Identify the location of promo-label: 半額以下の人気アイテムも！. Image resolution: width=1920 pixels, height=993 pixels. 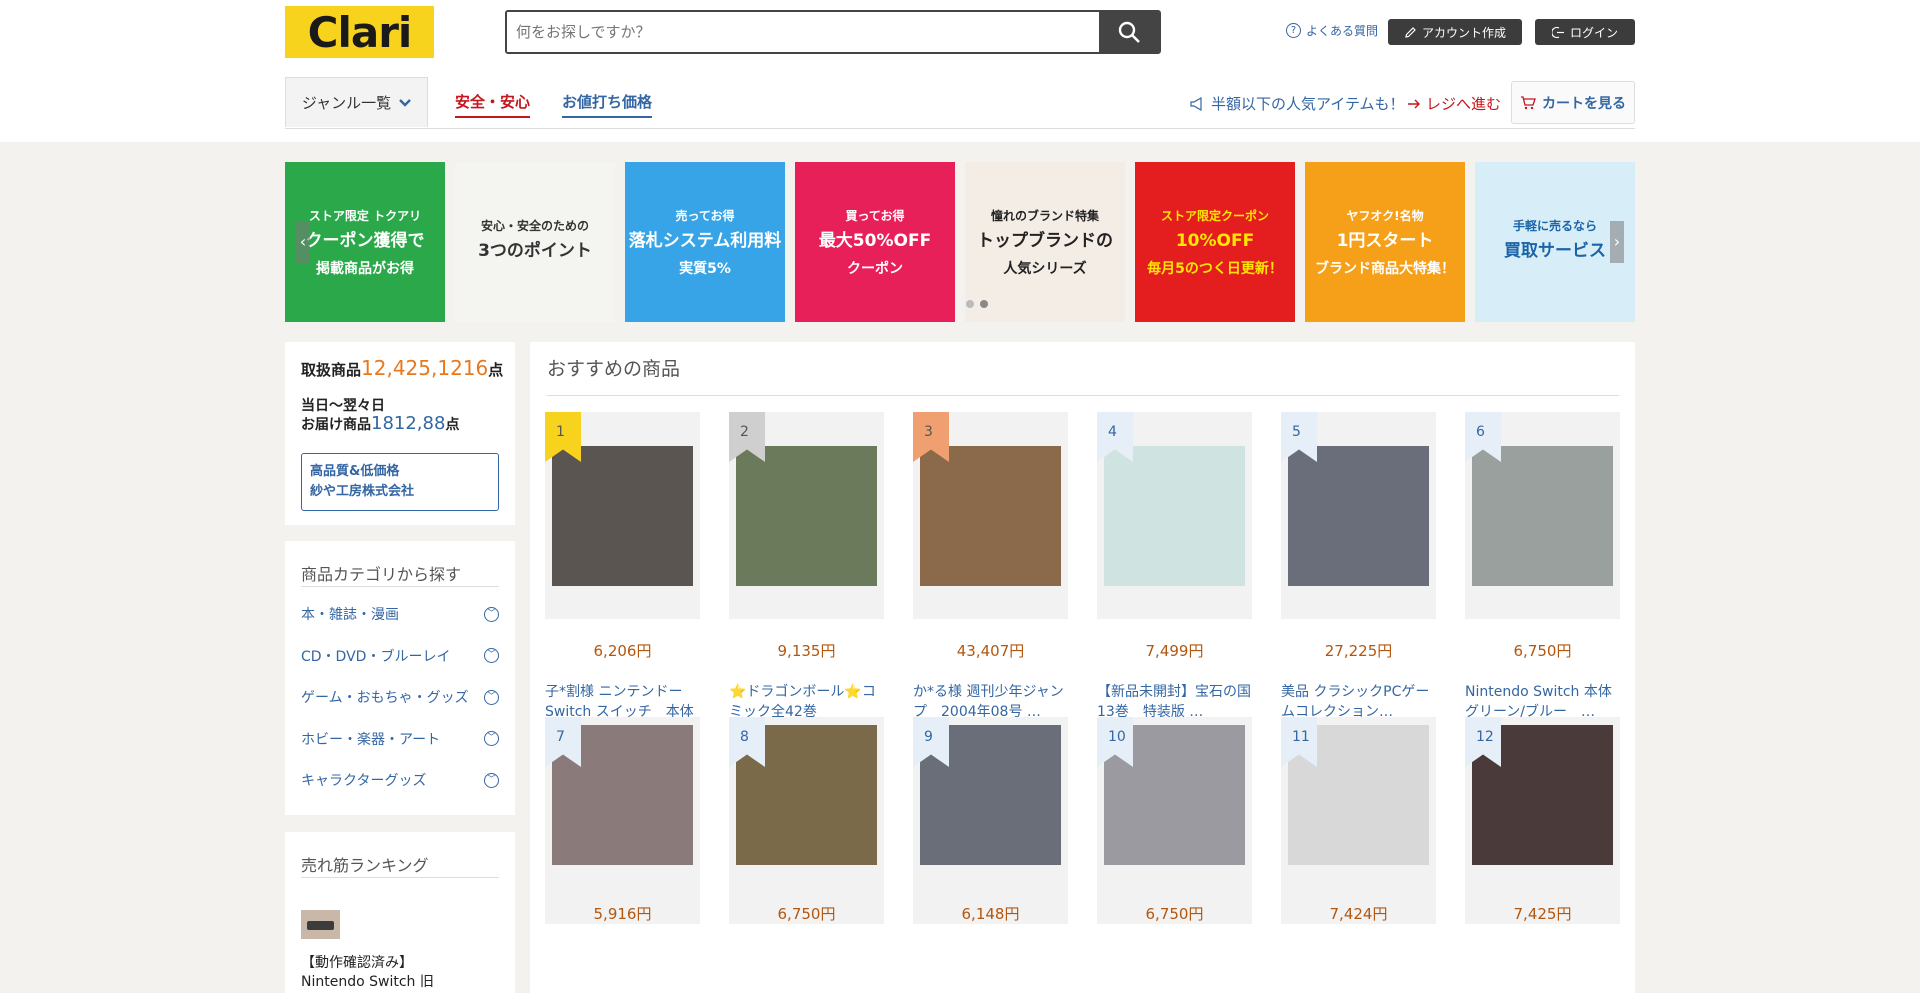
(1308, 104).